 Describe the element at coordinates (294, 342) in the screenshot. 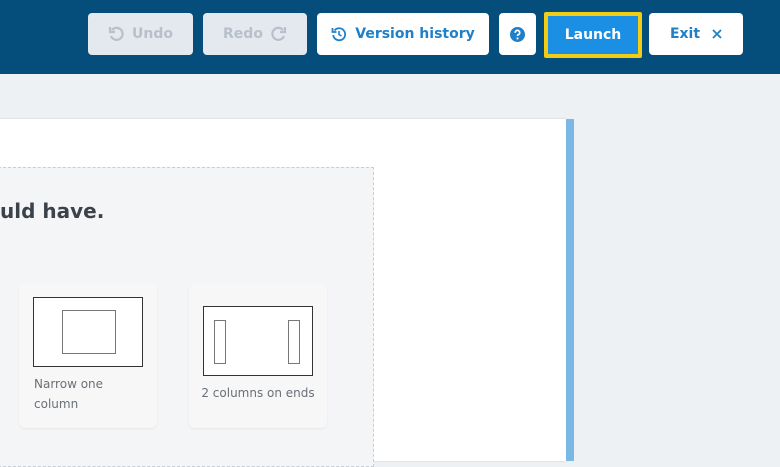

I see `right-column-shape` at that location.